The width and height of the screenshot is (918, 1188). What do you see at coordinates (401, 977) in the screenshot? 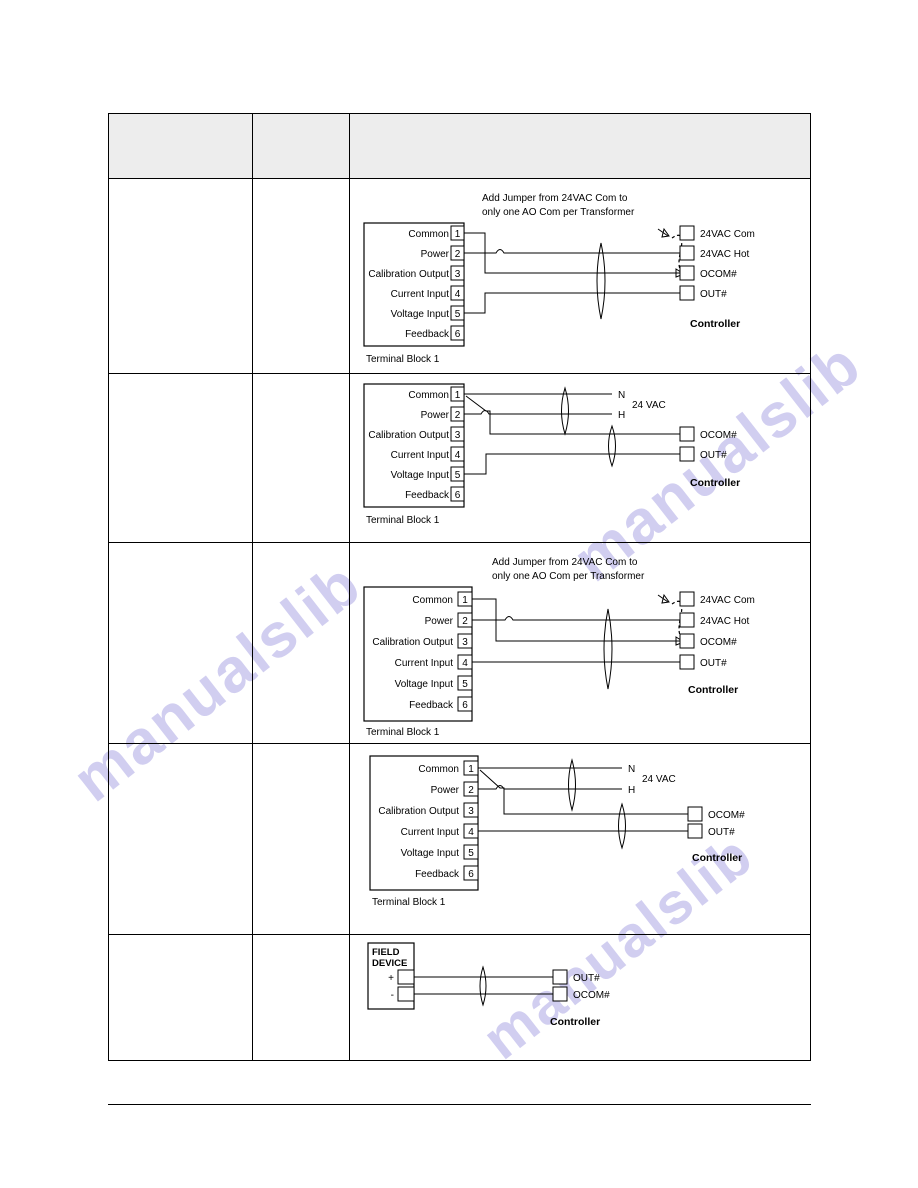
I see `field-device-terminal-plus: +` at bounding box center [401, 977].